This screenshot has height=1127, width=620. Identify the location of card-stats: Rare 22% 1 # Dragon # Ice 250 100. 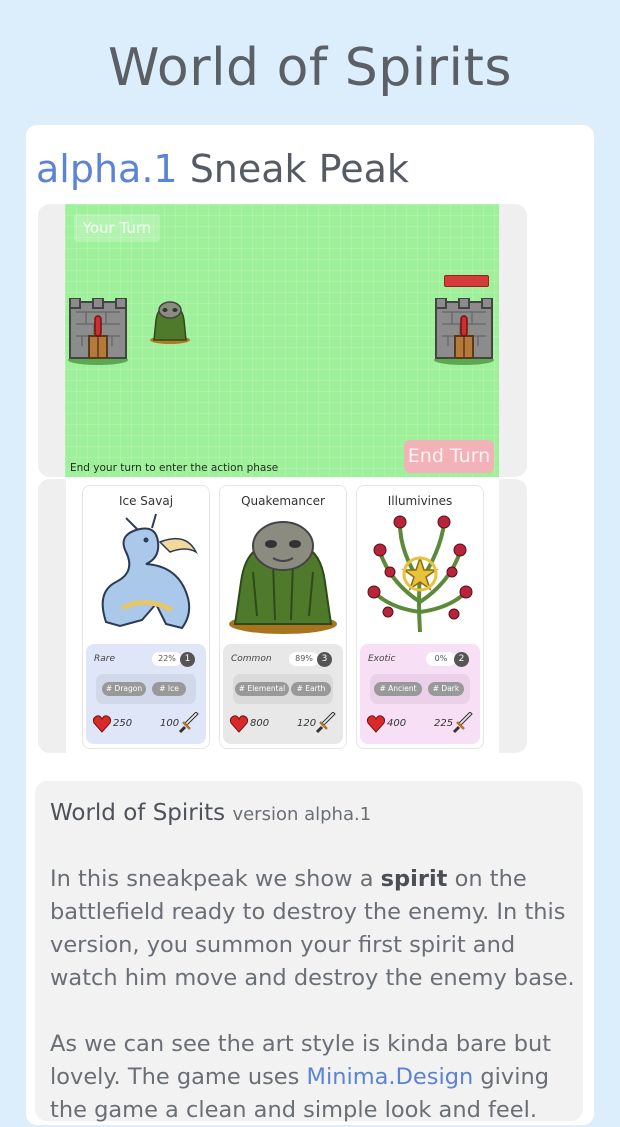
(146, 694).